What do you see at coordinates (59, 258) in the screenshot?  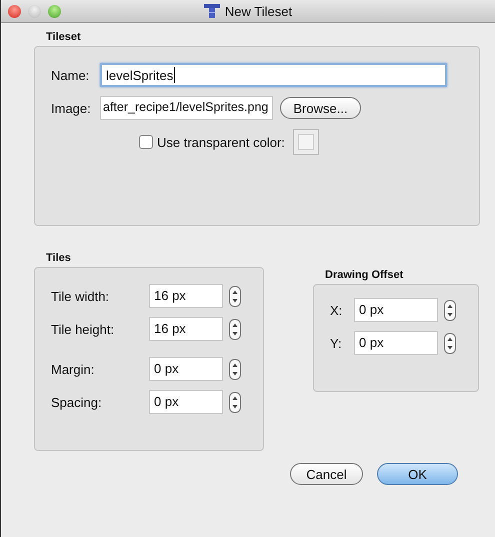 I see `group-title: Tiles` at bounding box center [59, 258].